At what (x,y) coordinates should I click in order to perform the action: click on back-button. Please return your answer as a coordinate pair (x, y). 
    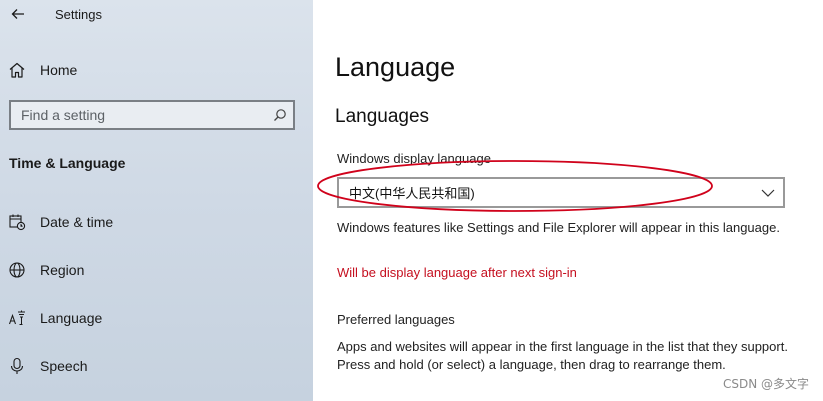
    Looking at the image, I should click on (18, 14).